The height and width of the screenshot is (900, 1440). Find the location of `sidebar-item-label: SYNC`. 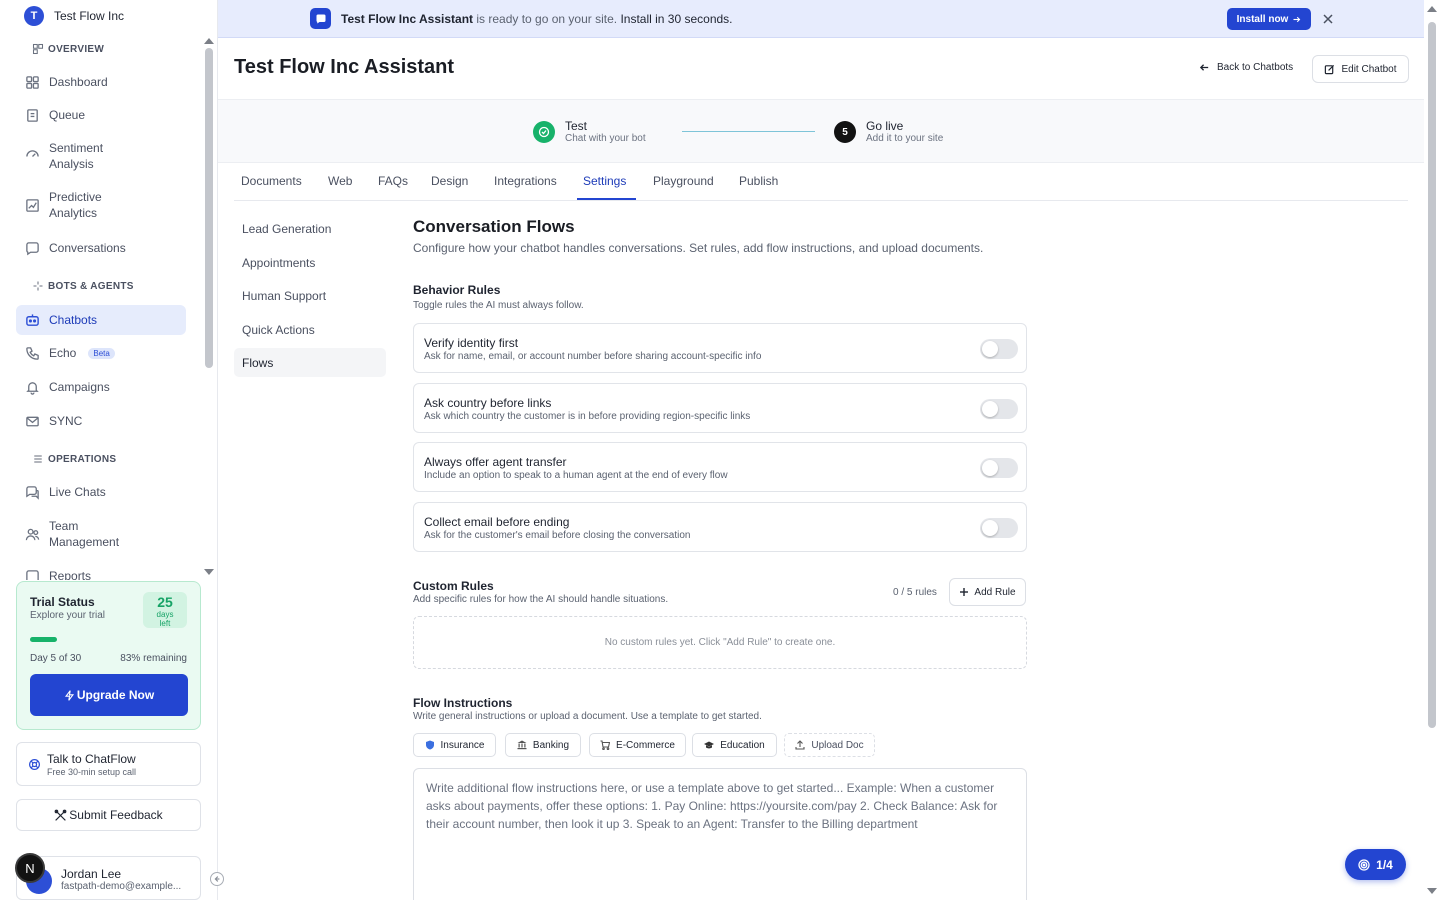

sidebar-item-label: SYNC is located at coordinates (66, 421).